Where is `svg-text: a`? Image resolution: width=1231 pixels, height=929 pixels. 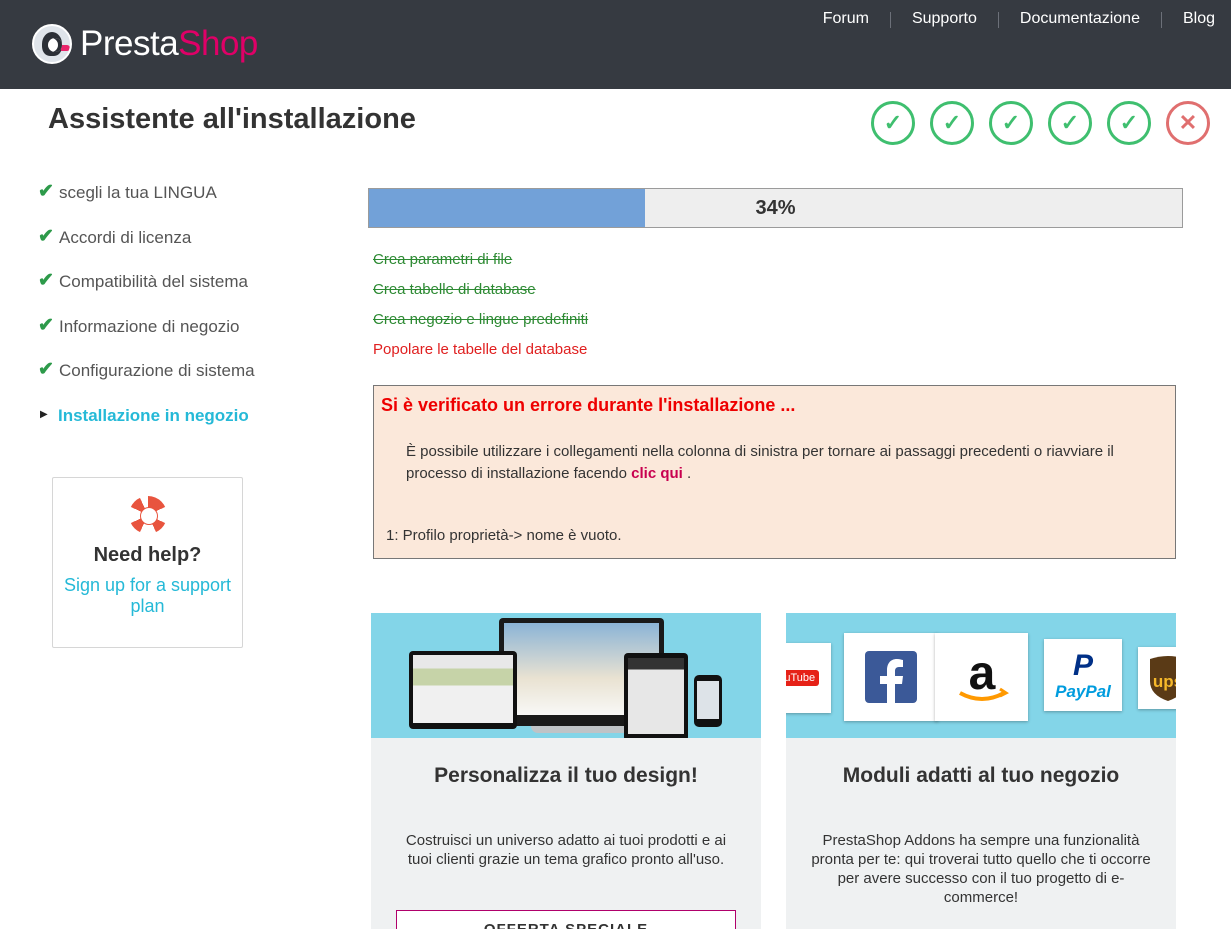 svg-text: a is located at coordinates (981, 673).